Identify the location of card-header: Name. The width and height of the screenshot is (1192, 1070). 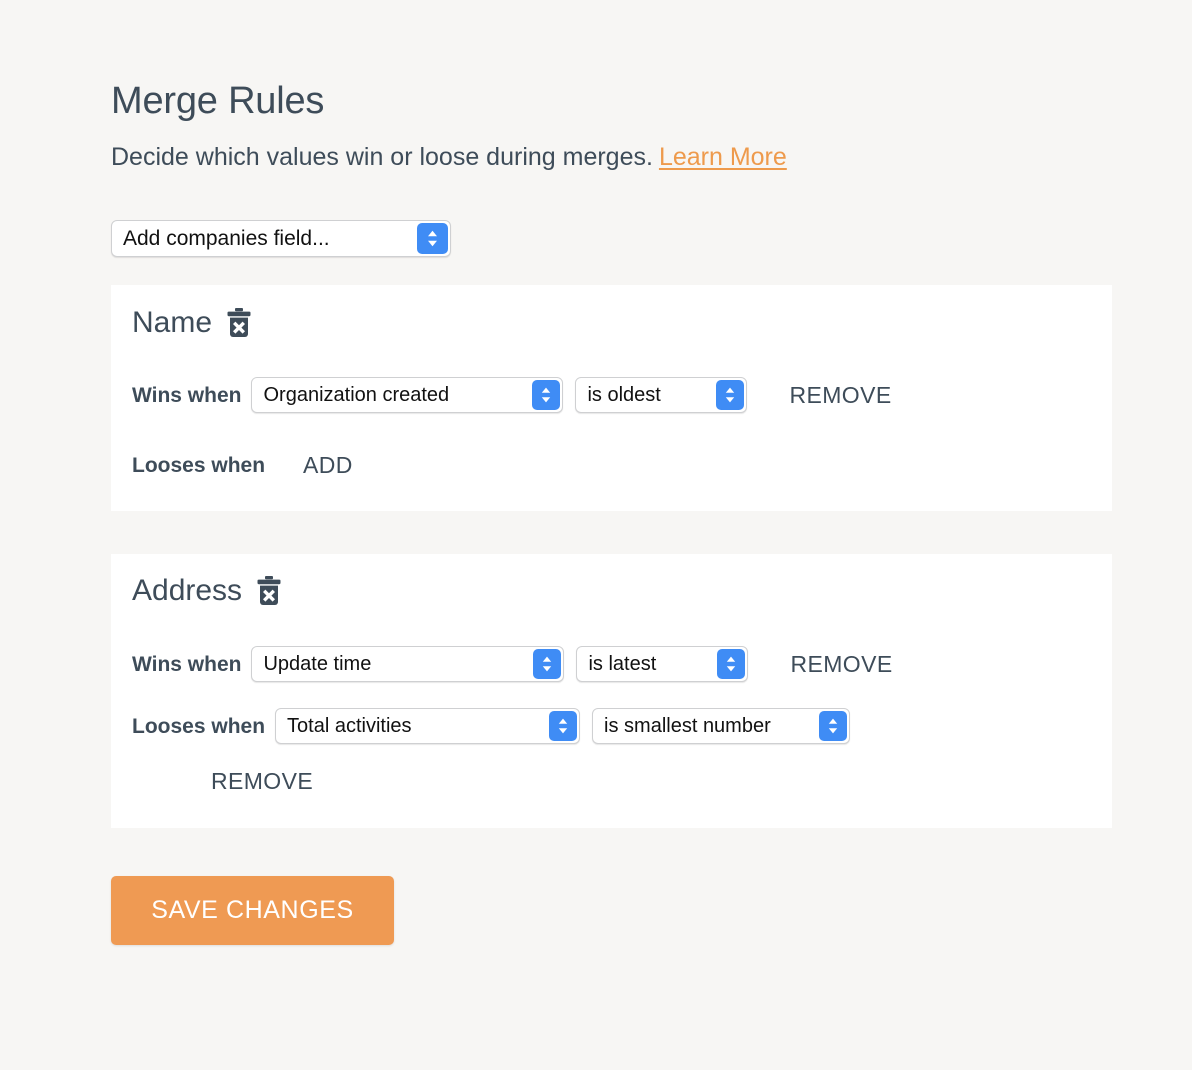
(192, 323).